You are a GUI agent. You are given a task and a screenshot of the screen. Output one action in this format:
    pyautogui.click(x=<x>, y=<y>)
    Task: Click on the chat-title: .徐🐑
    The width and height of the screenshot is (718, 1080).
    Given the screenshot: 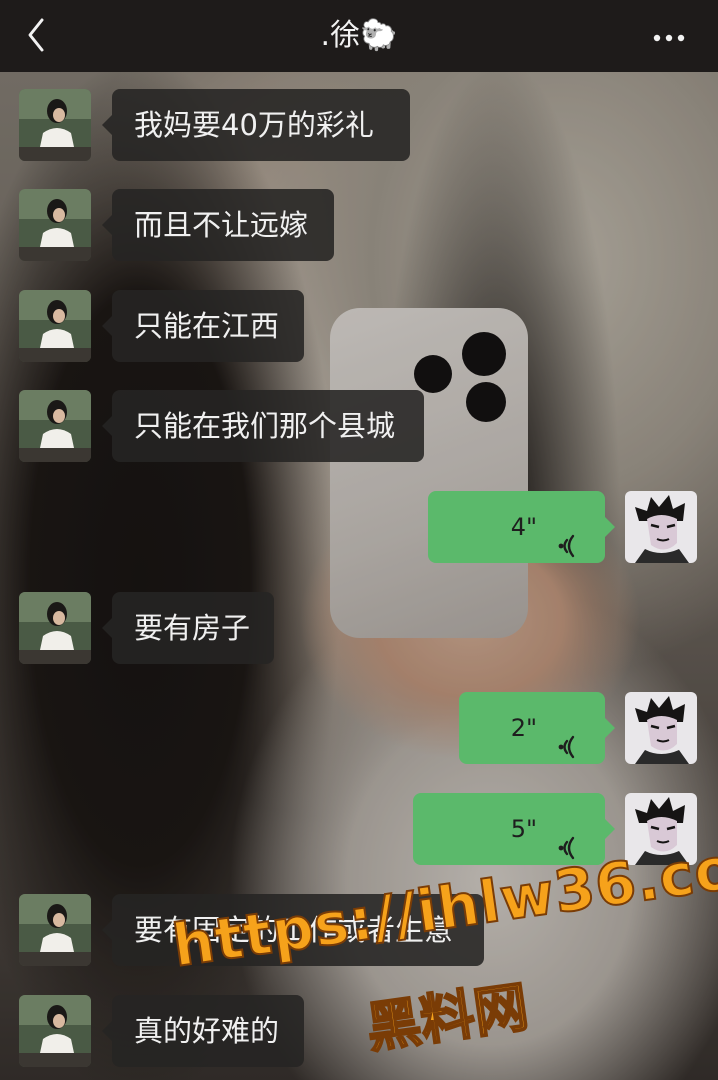 What is the action you would take?
    pyautogui.click(x=359, y=35)
    